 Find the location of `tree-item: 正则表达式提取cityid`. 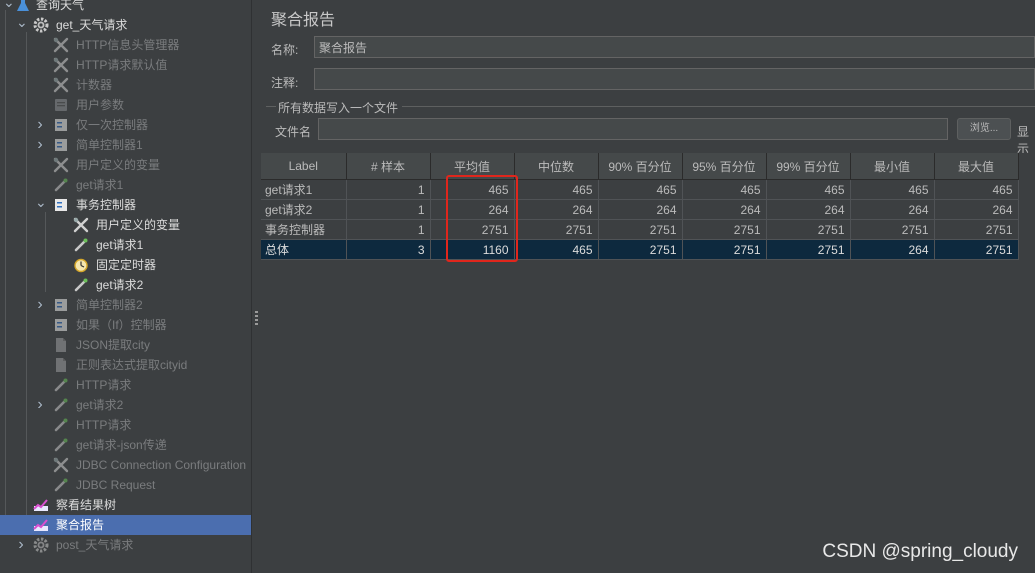

tree-item: 正则表达式提取cityid is located at coordinates (125, 365).